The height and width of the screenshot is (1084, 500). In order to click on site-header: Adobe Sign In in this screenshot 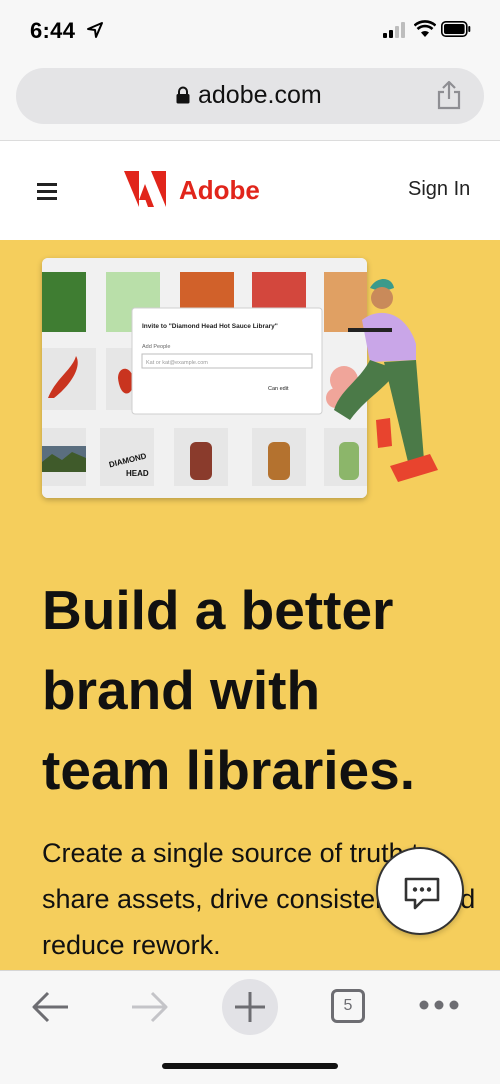, I will do `click(250, 190)`.